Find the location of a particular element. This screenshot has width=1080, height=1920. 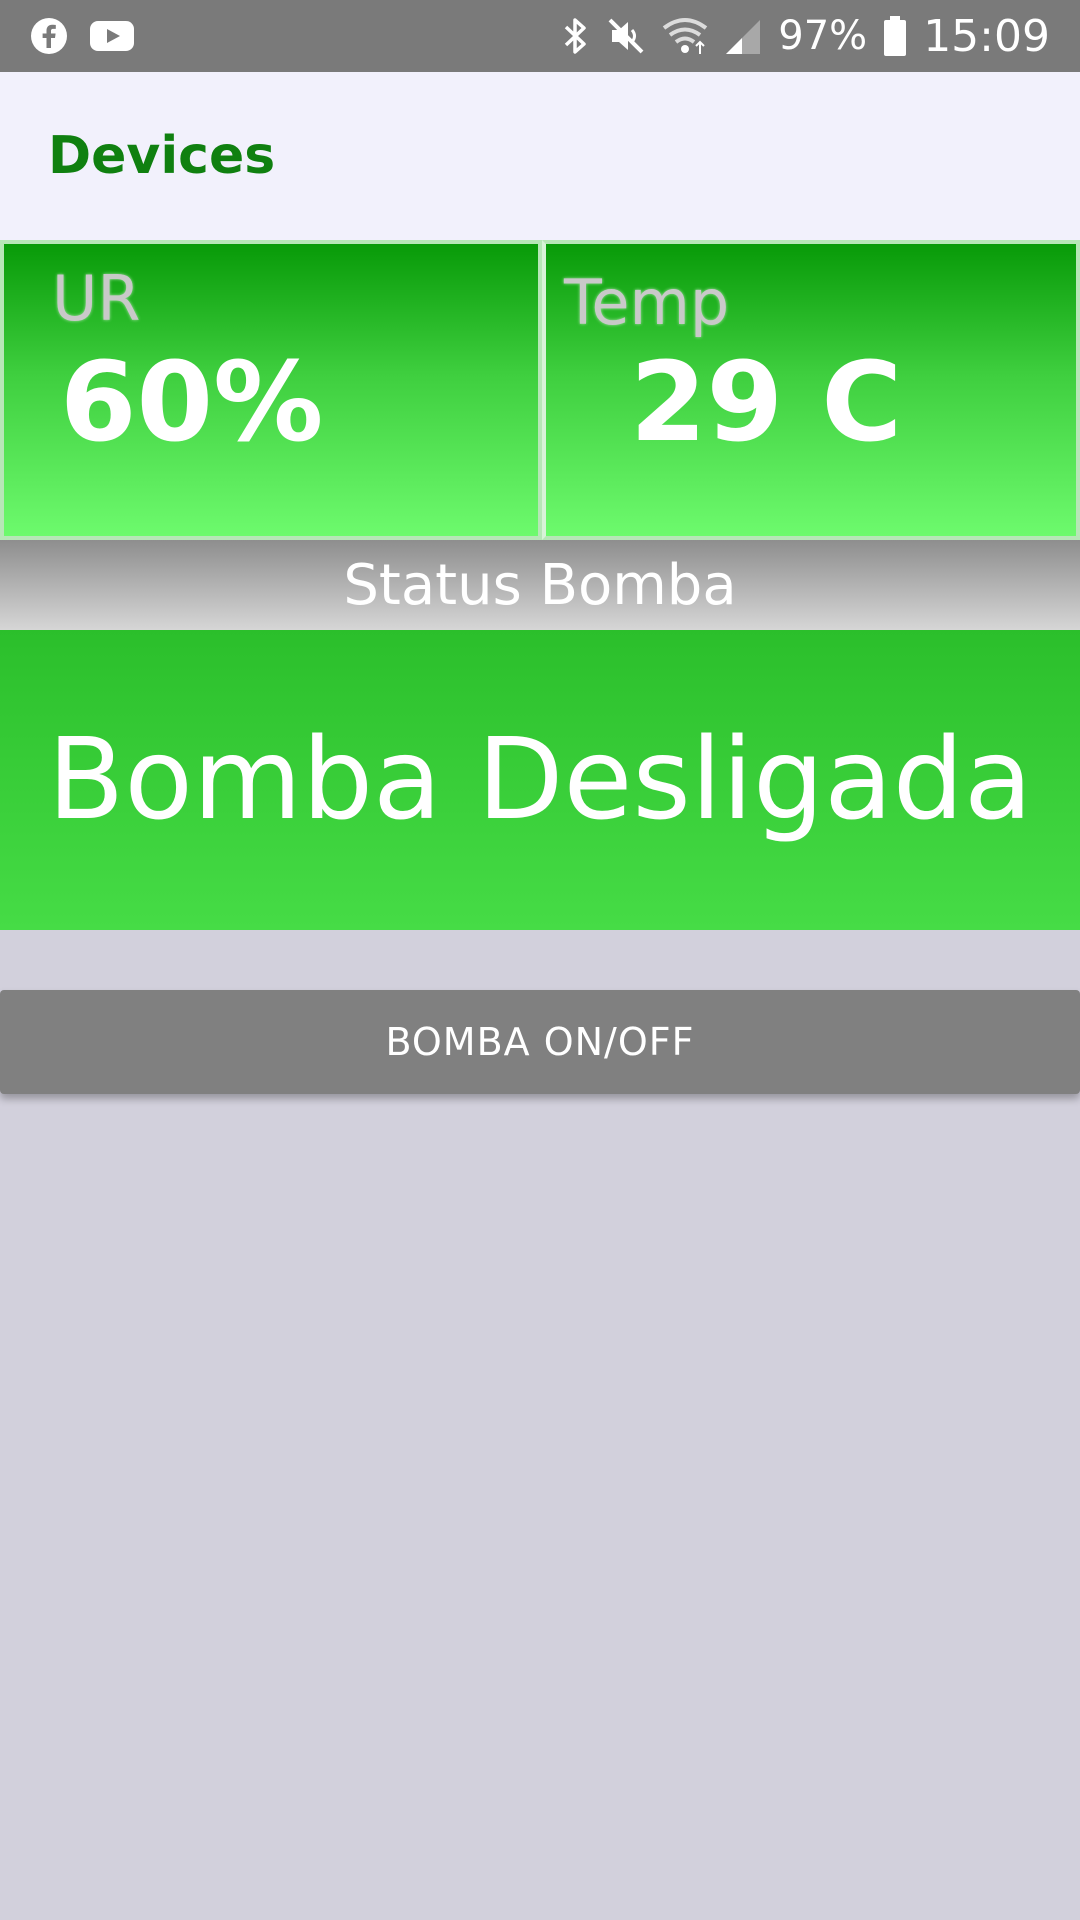

pump-status-header: Status Bomba is located at coordinates (540, 585).